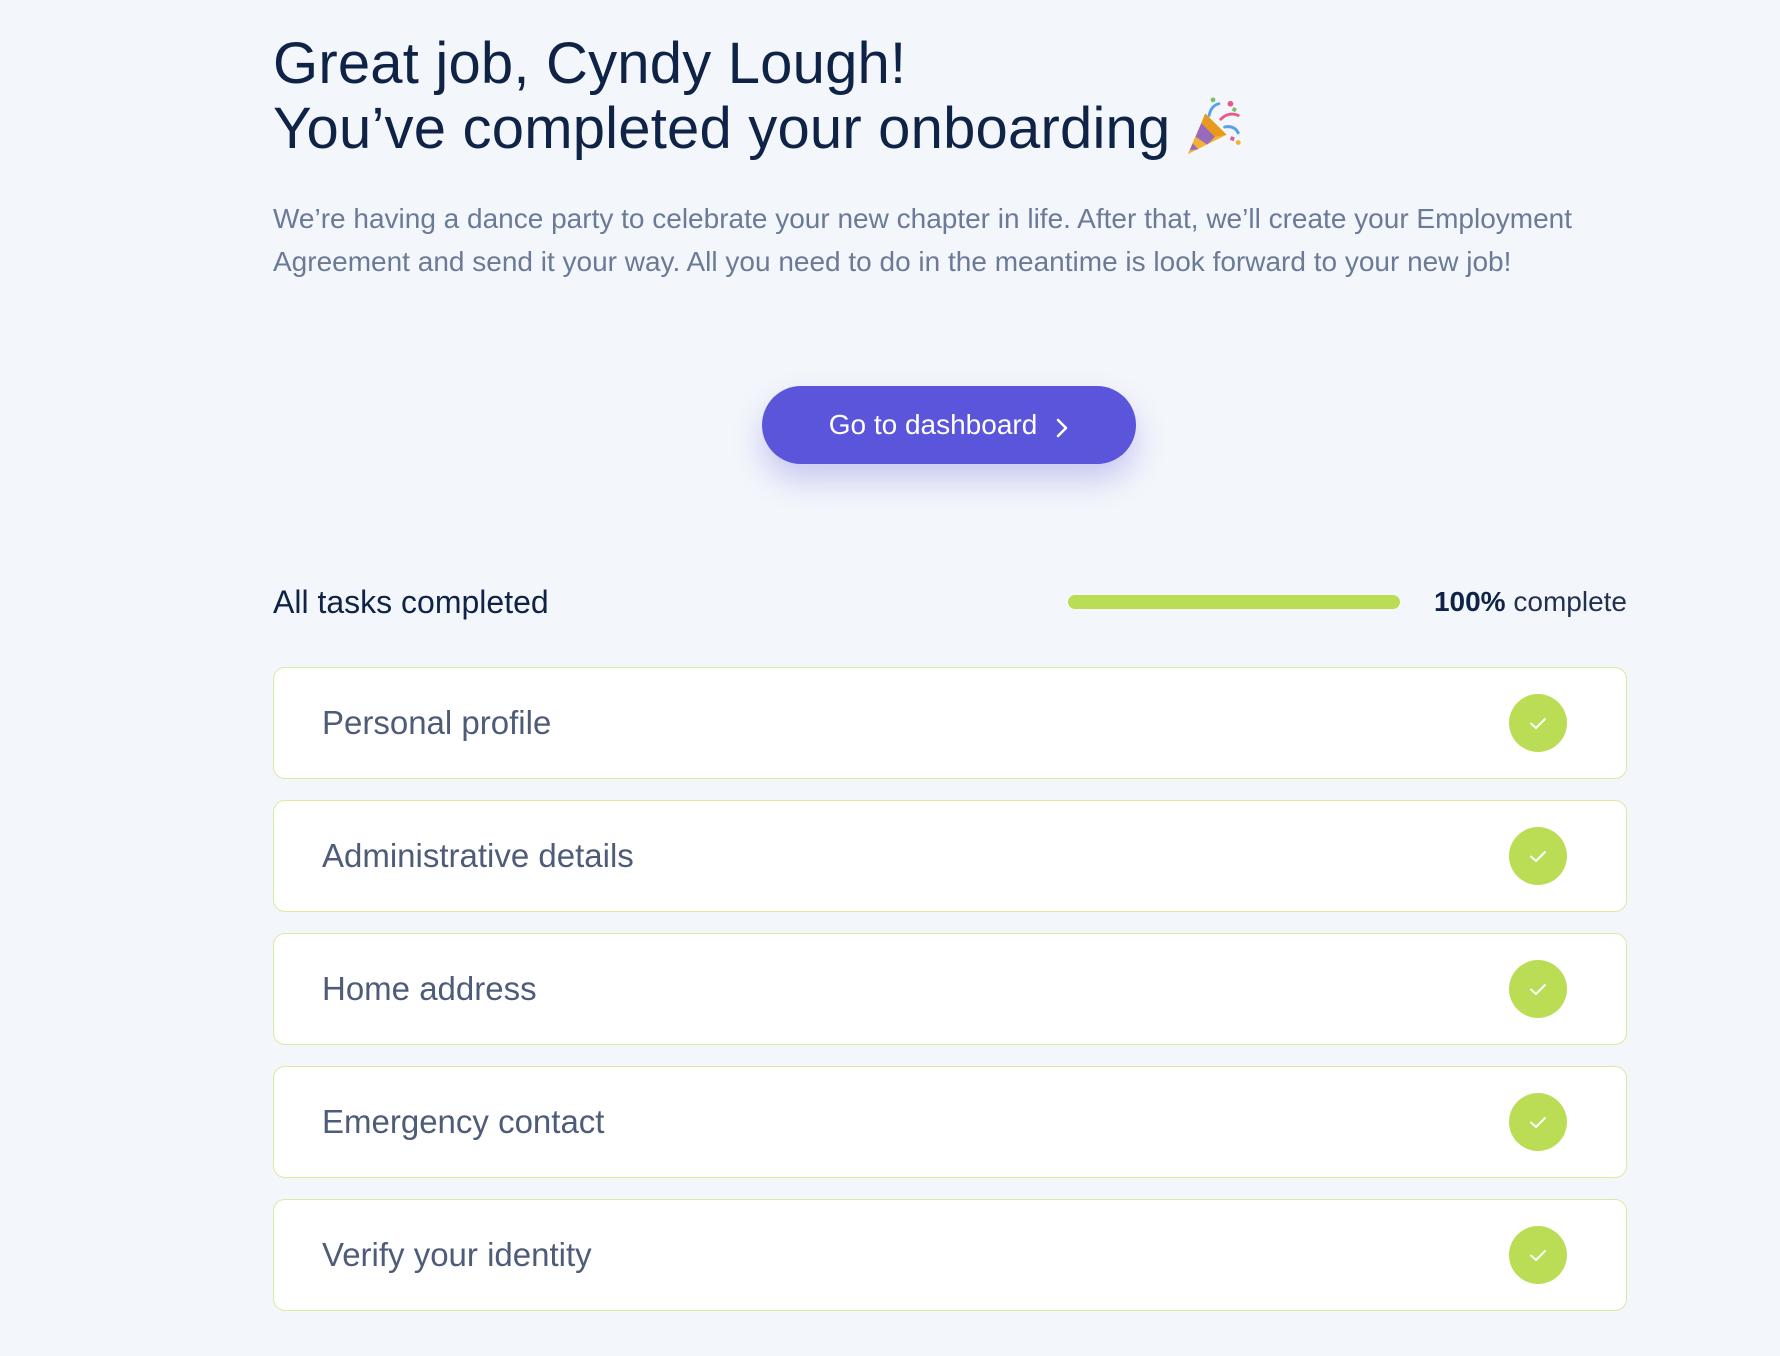  I want to click on greeting-heading: Great job, Cyndy Lough!, so click(590, 63).